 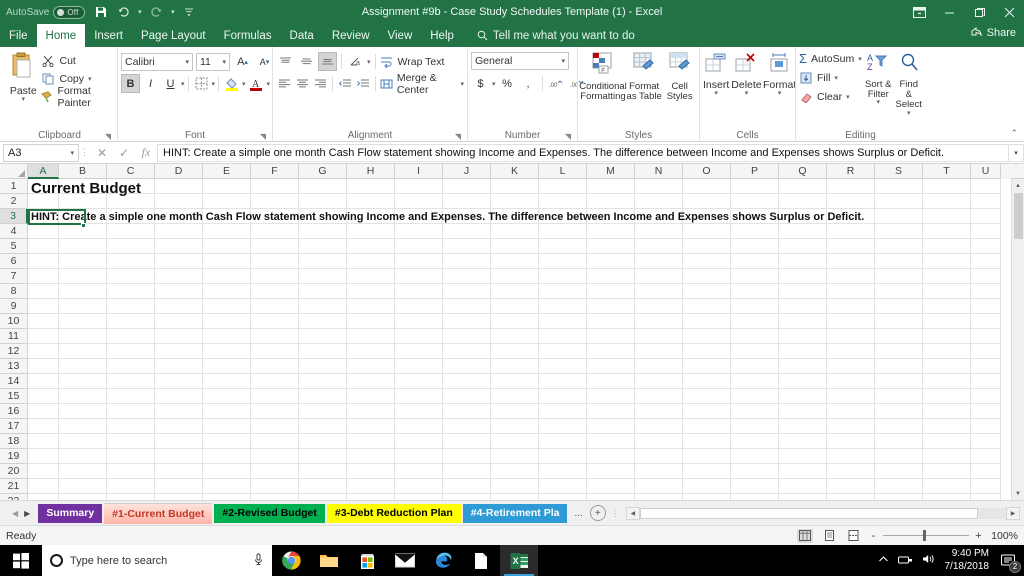 I want to click on cell-e9, so click(x=227, y=306).